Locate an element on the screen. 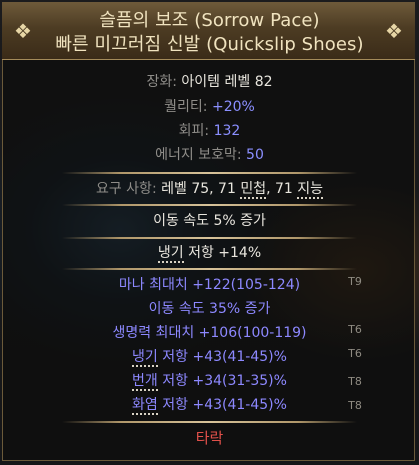 The height and width of the screenshot is (465, 419). item-name: 슬픔의 보조 (Sorrow Pace) is located at coordinates (209, 20).